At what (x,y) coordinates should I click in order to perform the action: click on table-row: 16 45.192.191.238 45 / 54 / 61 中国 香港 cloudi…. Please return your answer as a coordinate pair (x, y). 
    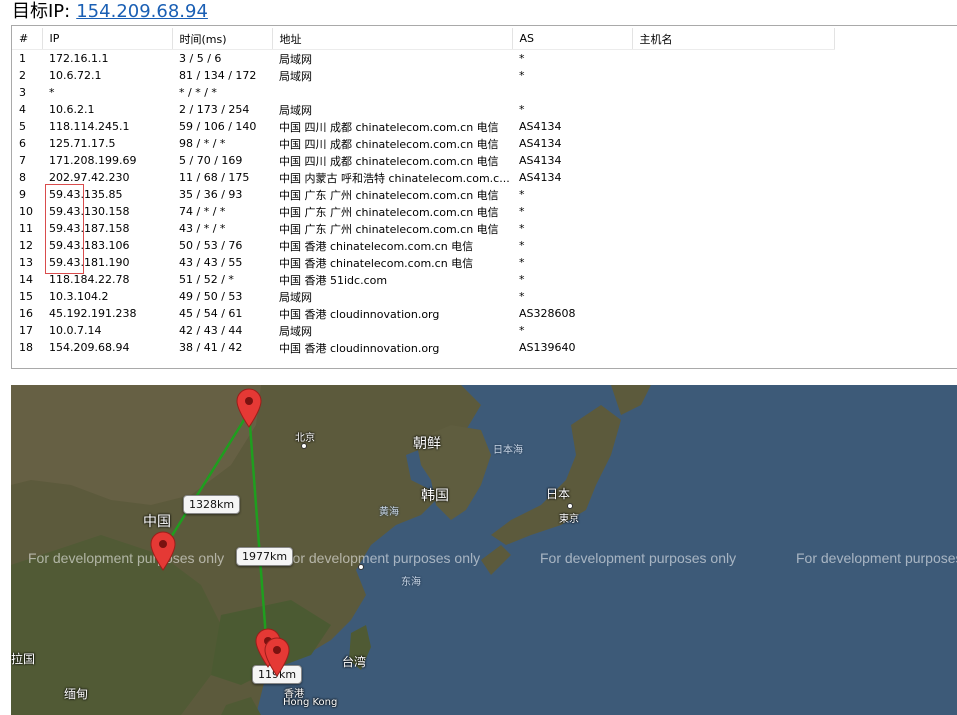
    Looking at the image, I should click on (423, 313).